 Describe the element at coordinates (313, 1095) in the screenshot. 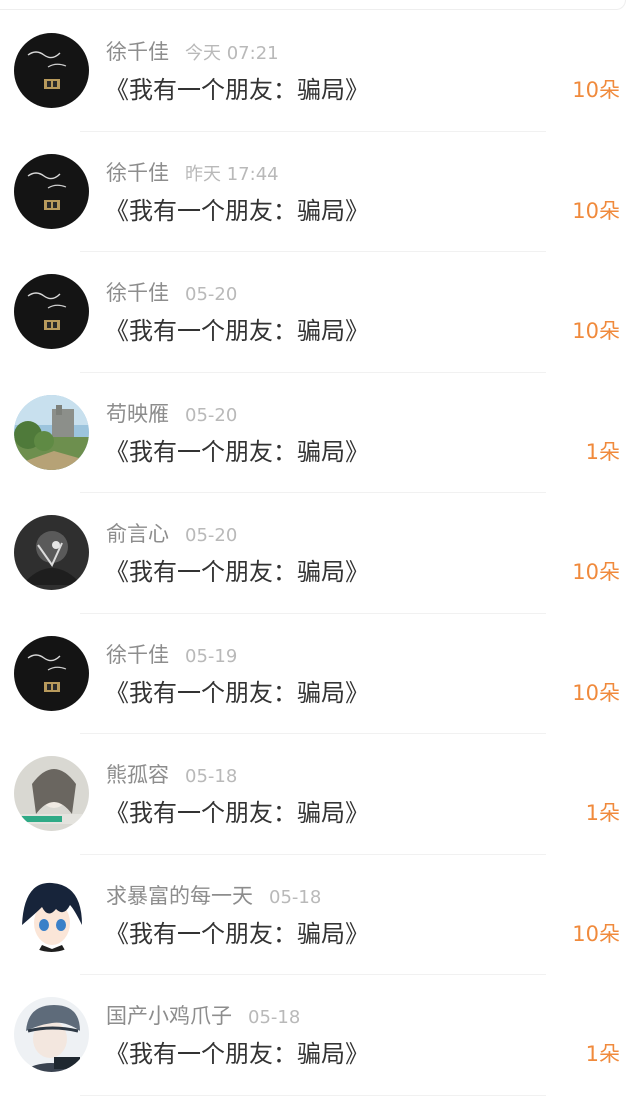

I see `divider` at that location.